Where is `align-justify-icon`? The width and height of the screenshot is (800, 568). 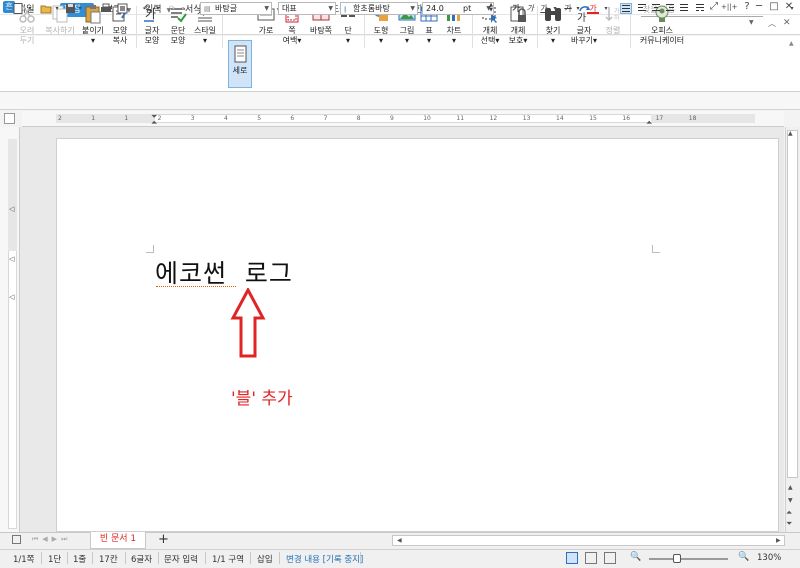 align-justify-icon is located at coordinates (626, 8).